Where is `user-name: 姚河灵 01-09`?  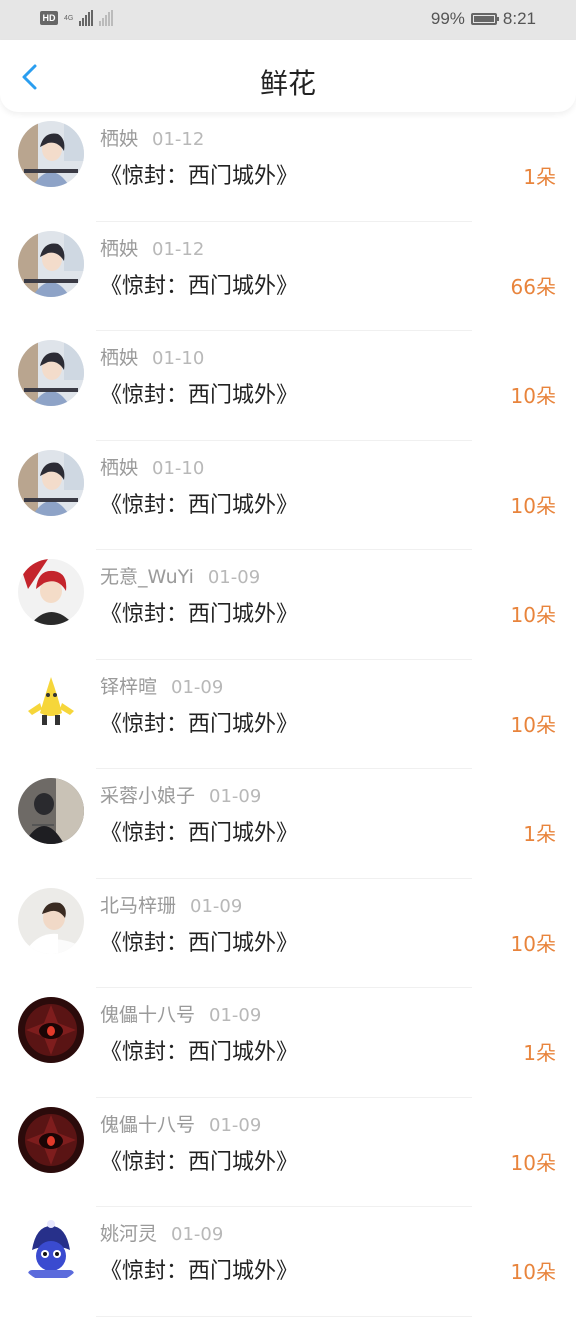
user-name: 姚河灵 01-09 is located at coordinates (161, 1232).